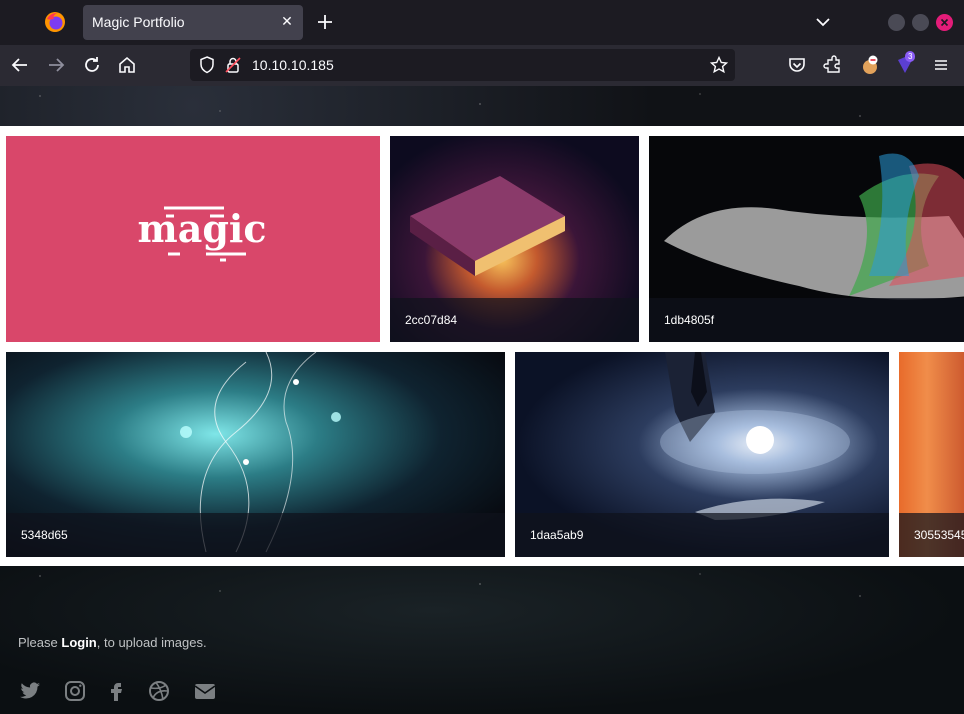 The height and width of the screenshot is (714, 964). What do you see at coordinates (92, 65) in the screenshot?
I see `reload-icon` at bounding box center [92, 65].